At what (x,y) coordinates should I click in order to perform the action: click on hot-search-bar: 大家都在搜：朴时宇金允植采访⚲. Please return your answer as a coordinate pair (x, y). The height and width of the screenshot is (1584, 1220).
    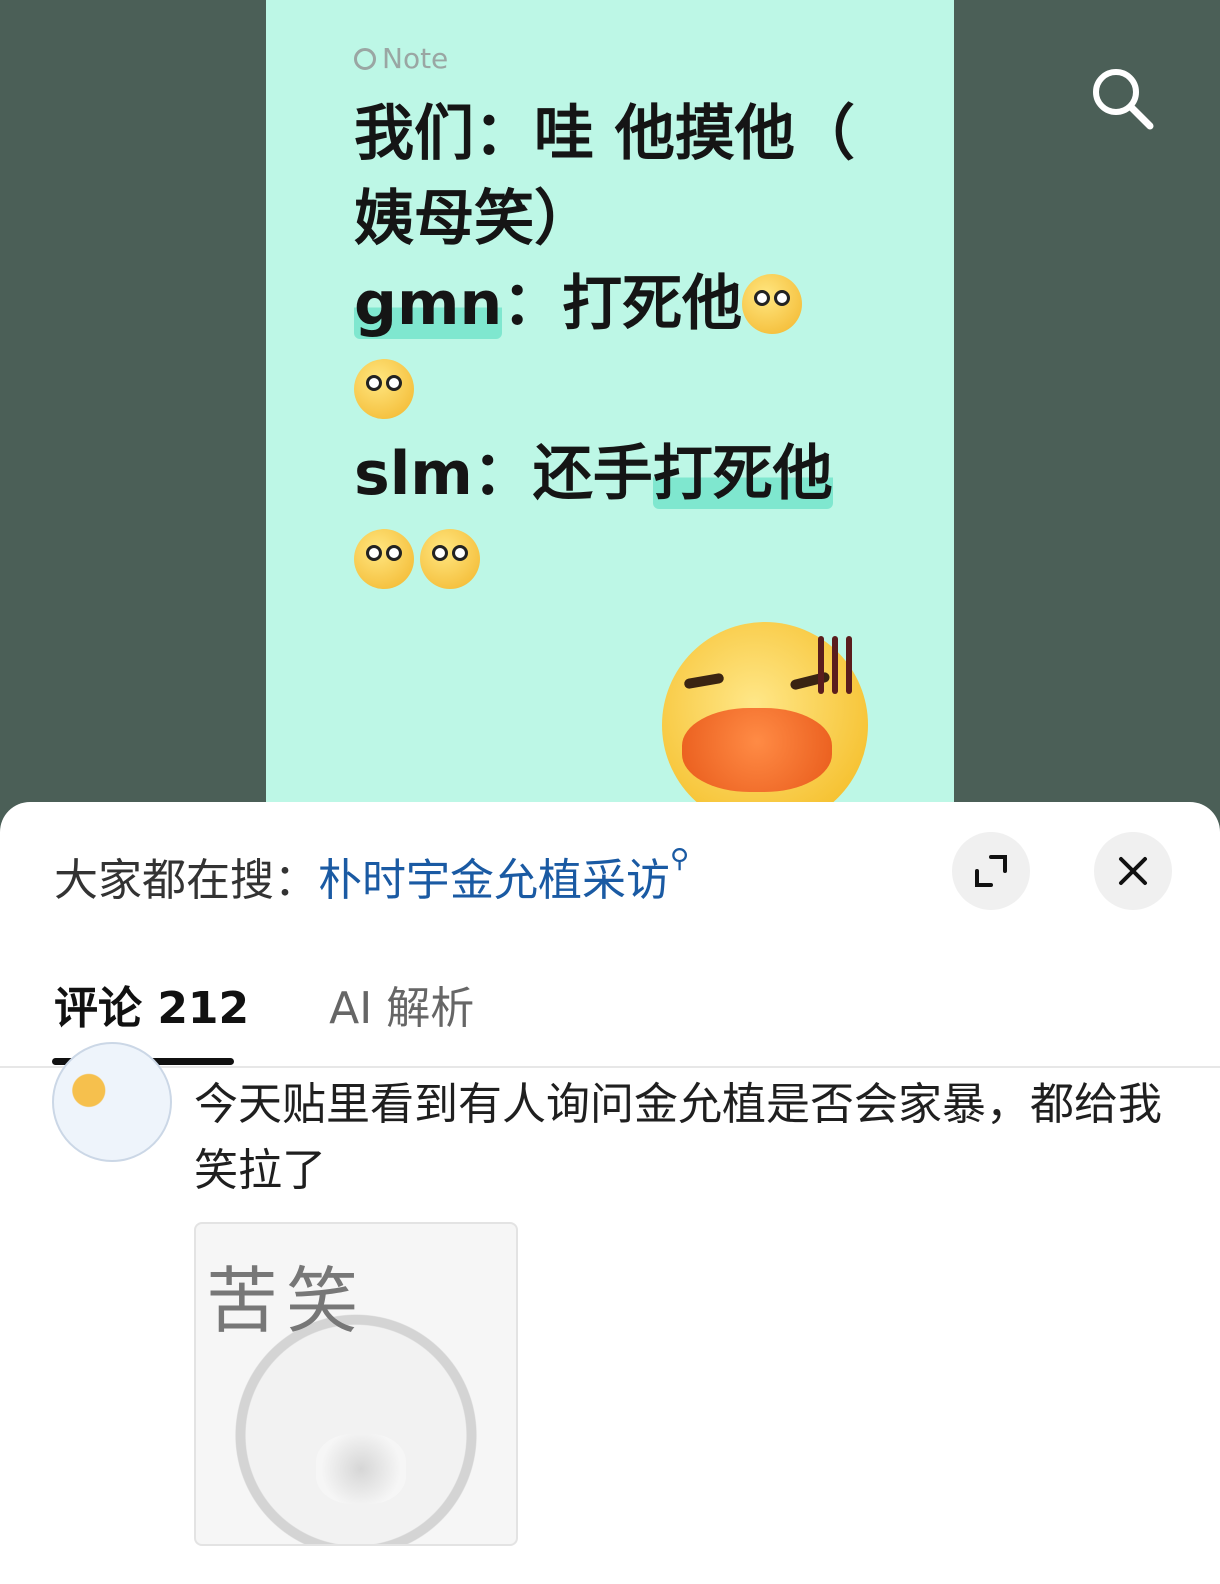
    Looking at the image, I should click on (371, 876).